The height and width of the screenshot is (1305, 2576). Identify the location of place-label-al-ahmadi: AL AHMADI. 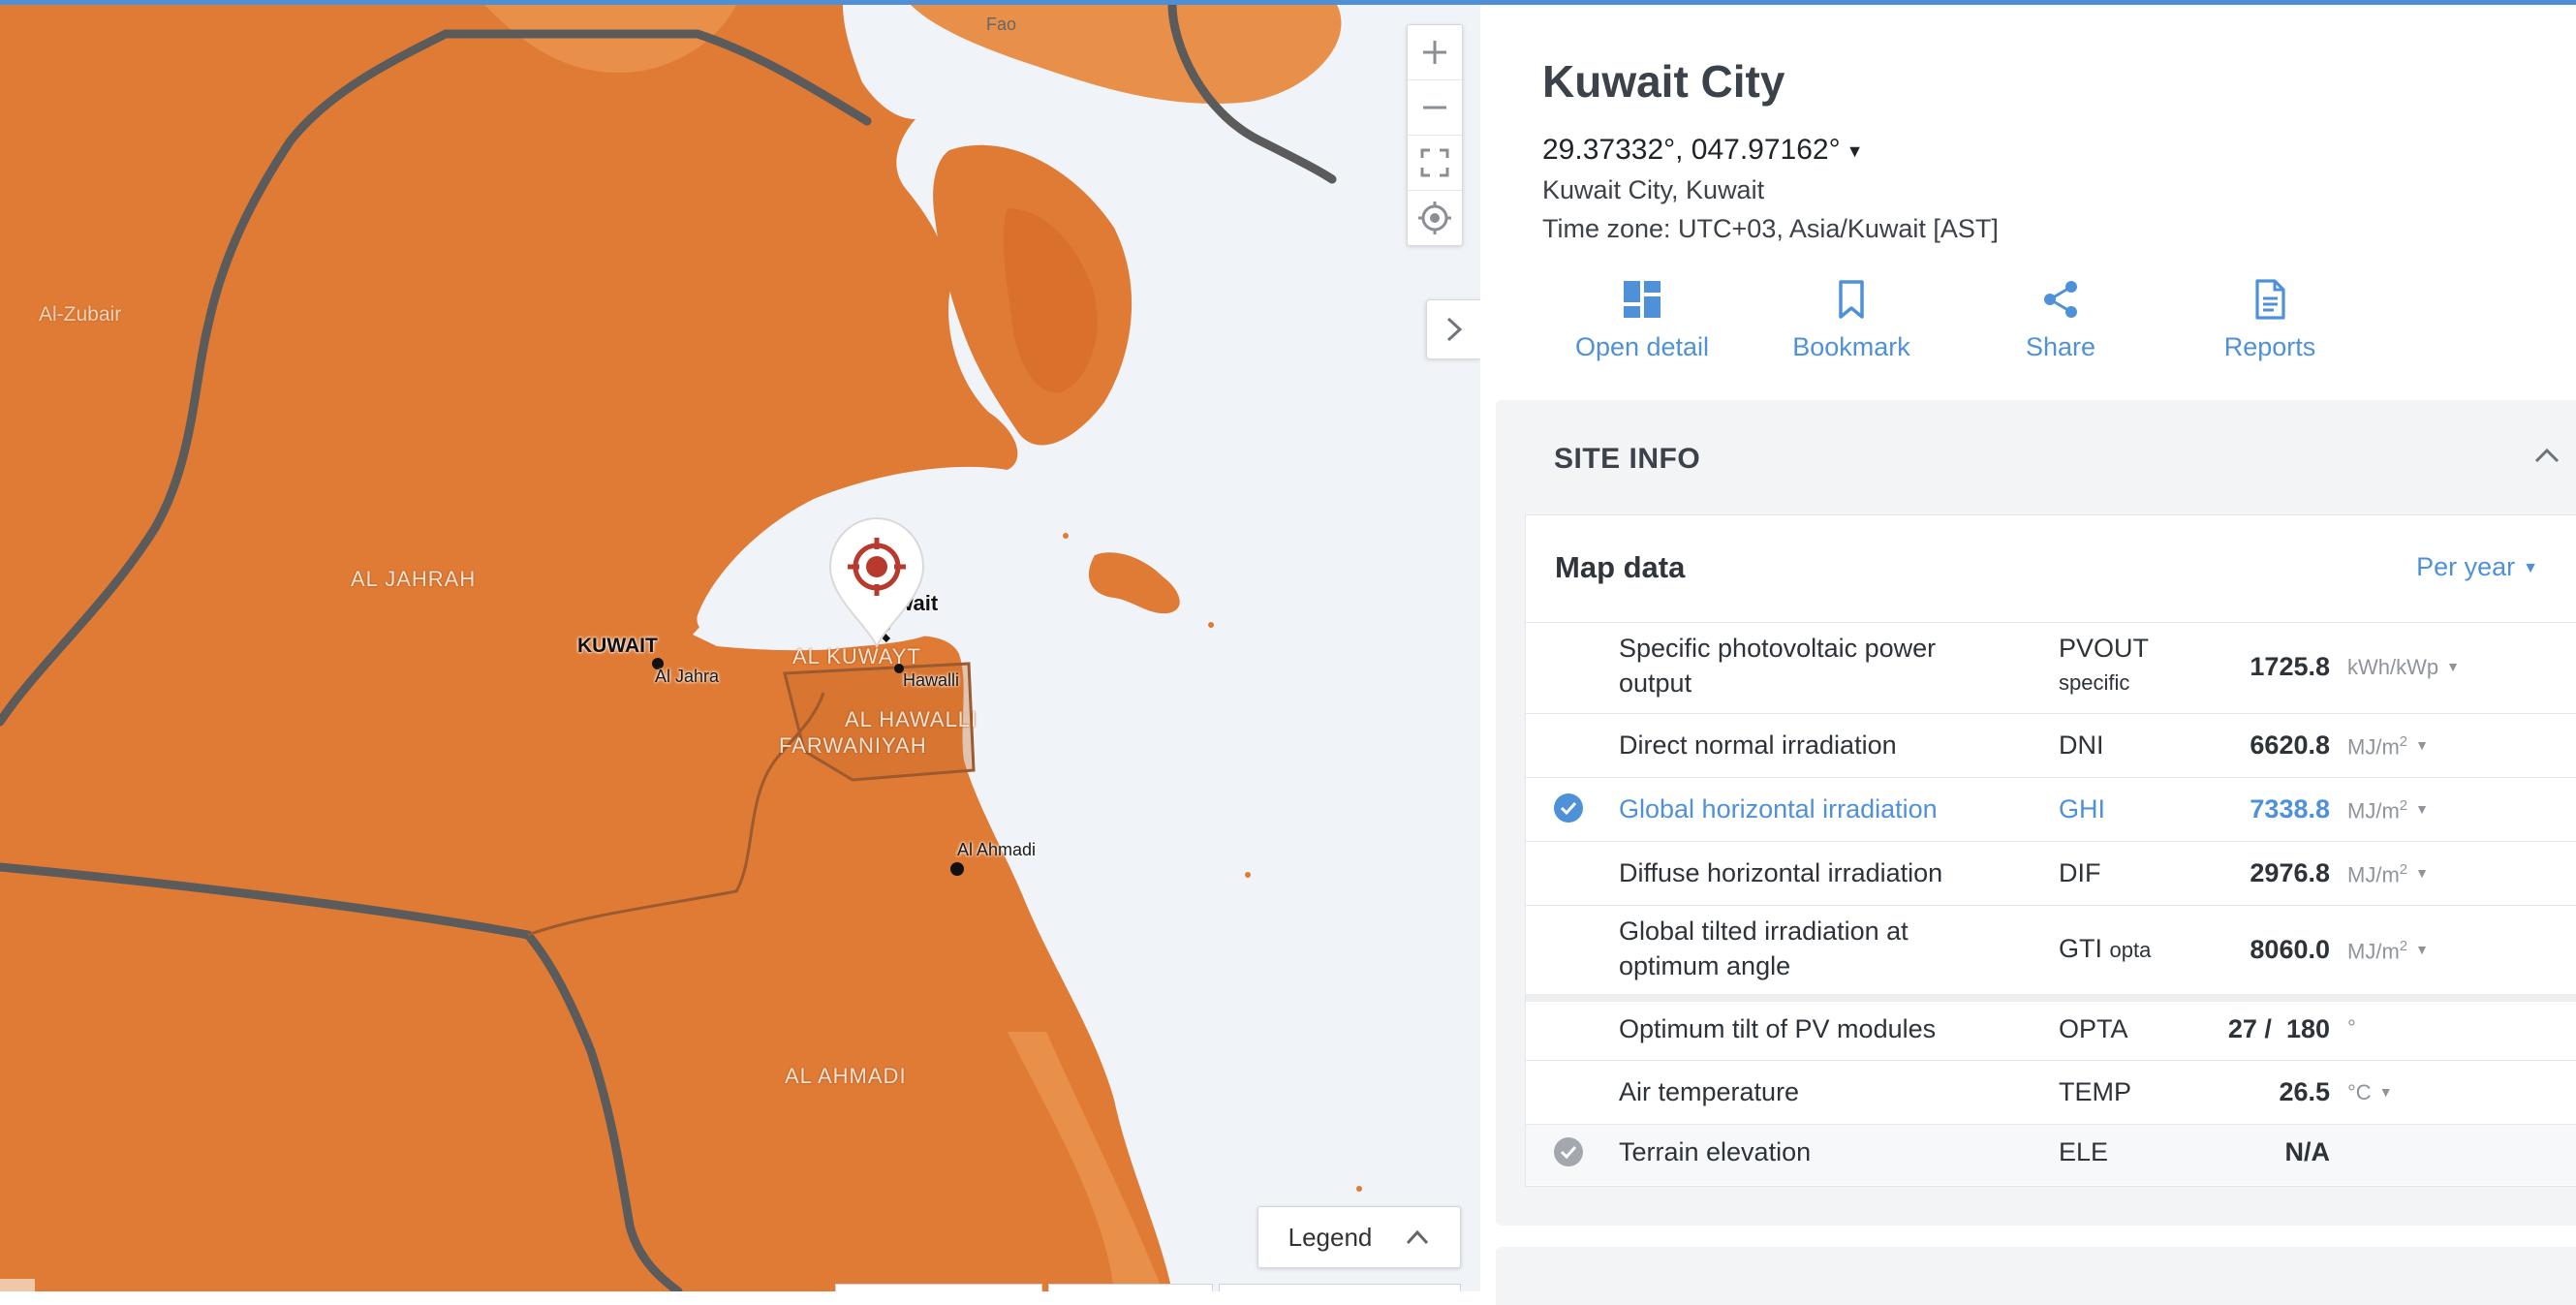
(846, 1076).